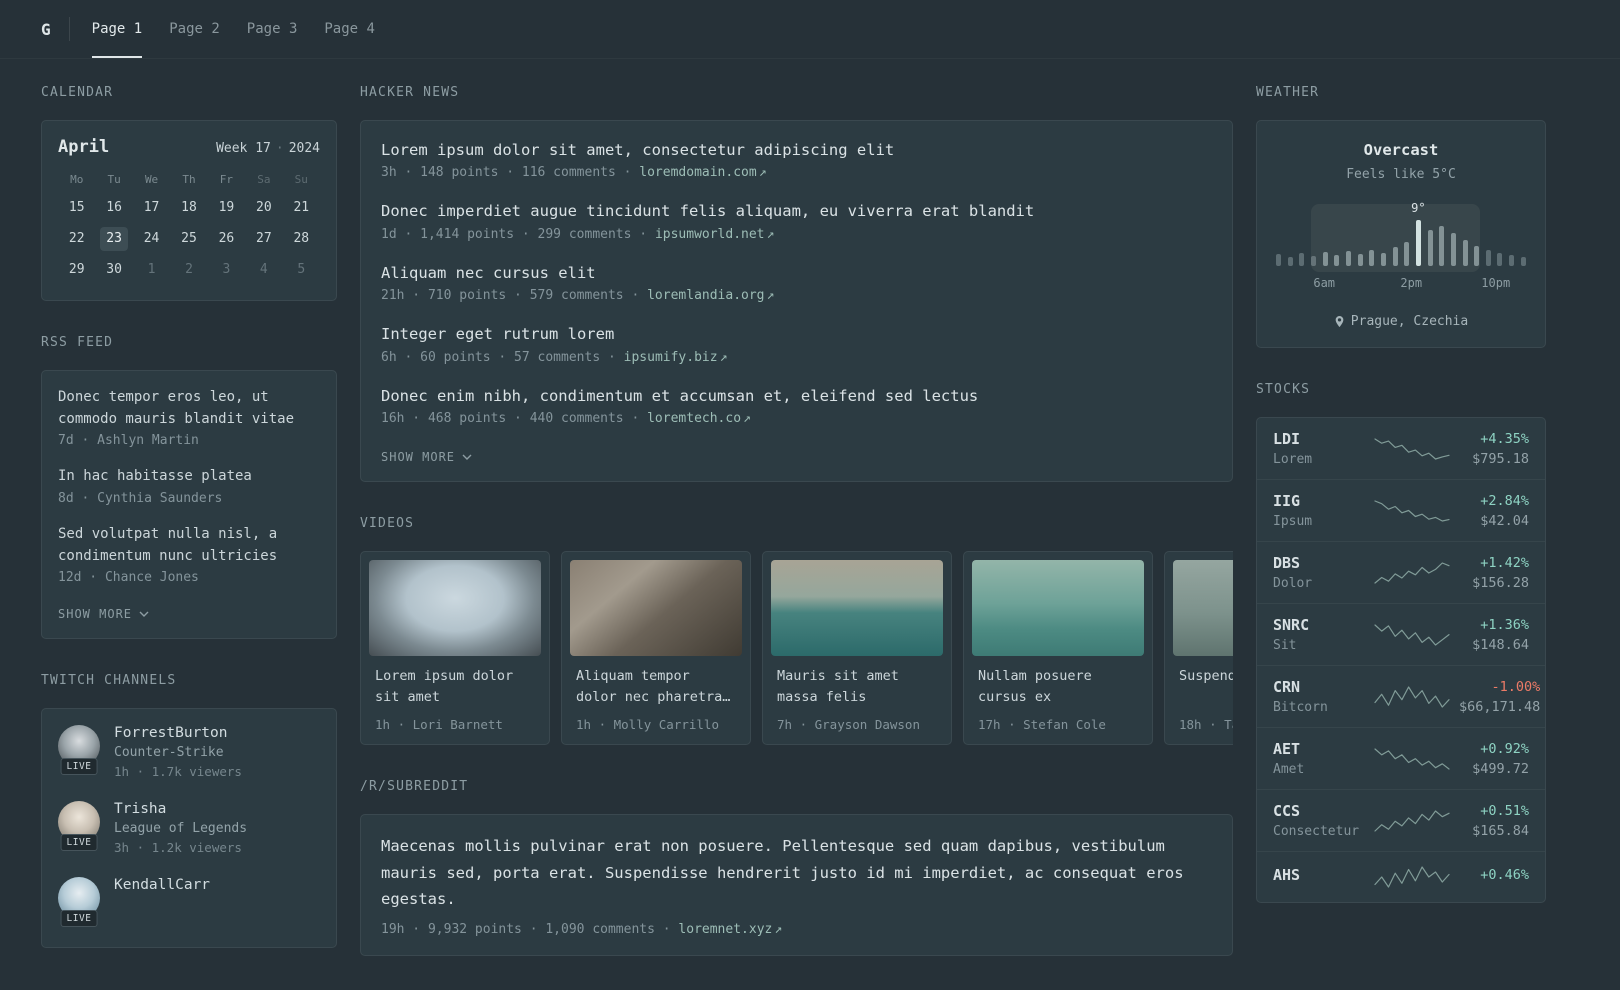 This screenshot has width=1620, height=990. I want to click on hn-source-link: loremtech.co, so click(694, 418).